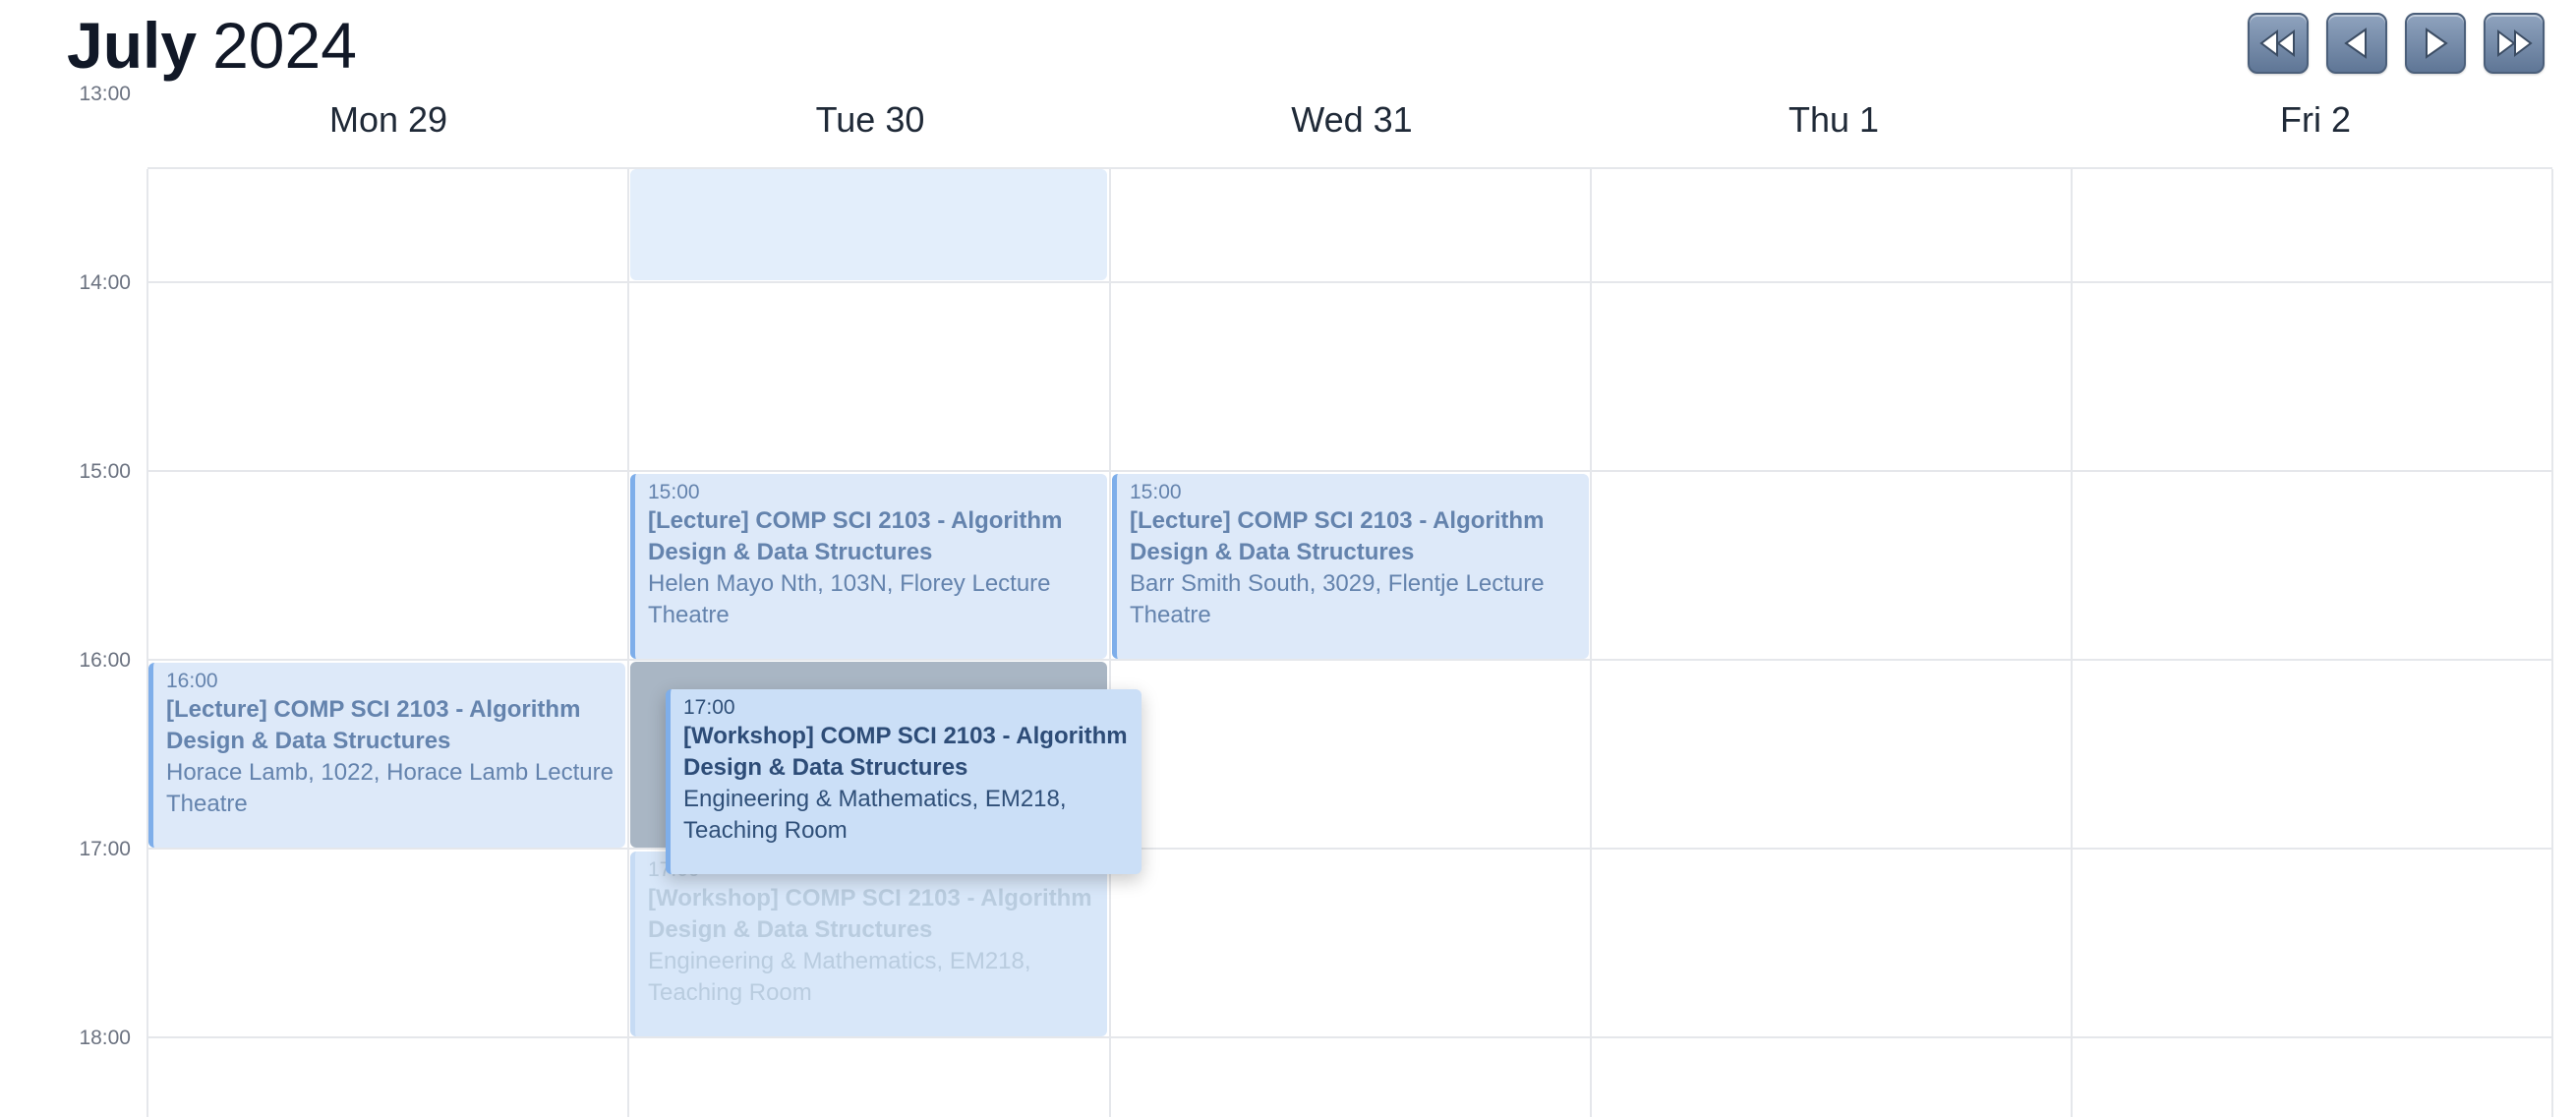  What do you see at coordinates (1833, 120) in the screenshot?
I see `day-header-thu: Thu 1` at bounding box center [1833, 120].